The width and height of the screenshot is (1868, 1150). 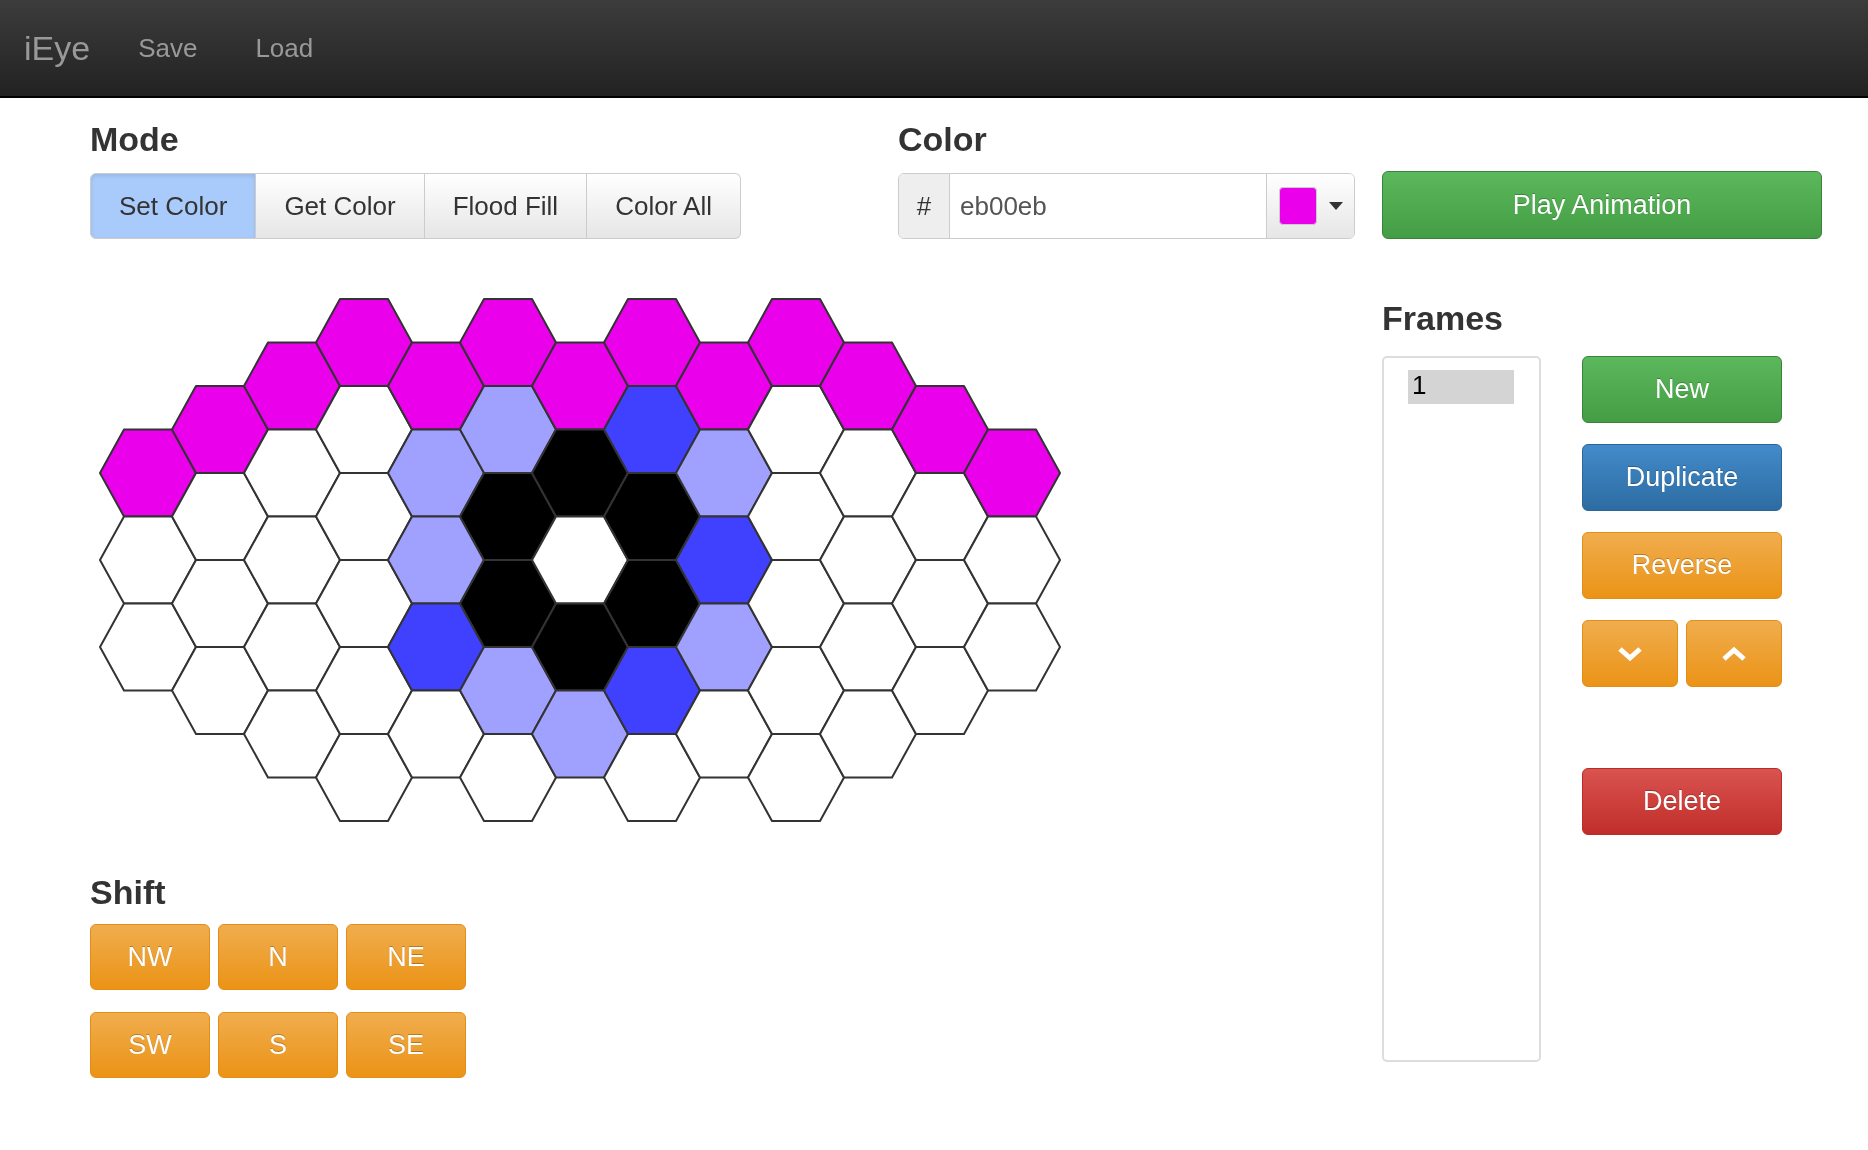 I want to click on frame-list: 1, so click(x=1461, y=709).